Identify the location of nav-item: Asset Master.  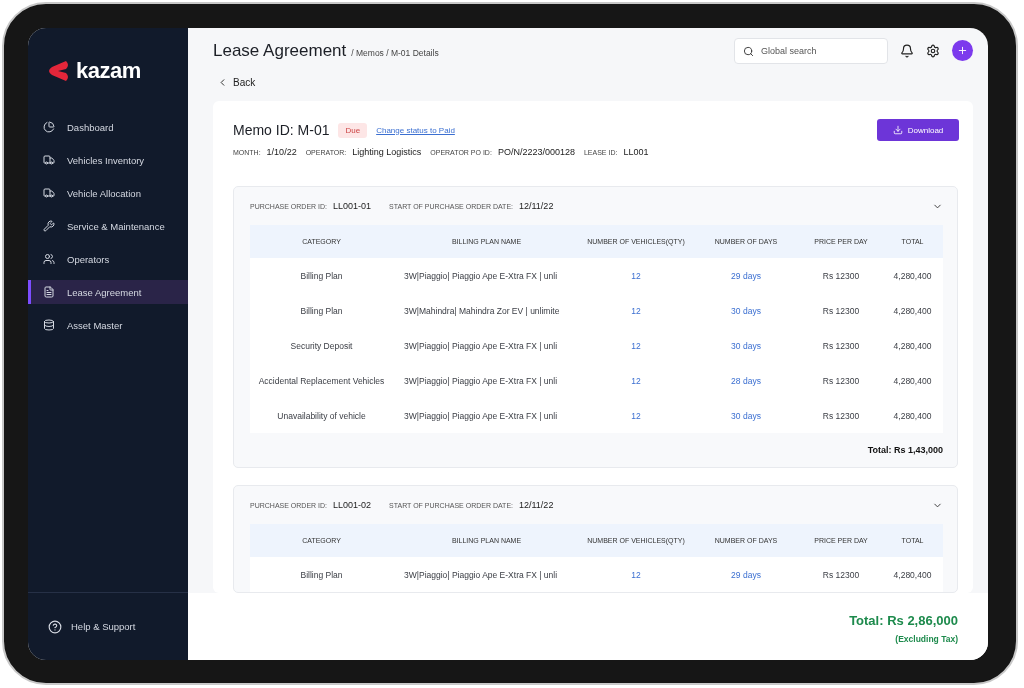
(108, 325).